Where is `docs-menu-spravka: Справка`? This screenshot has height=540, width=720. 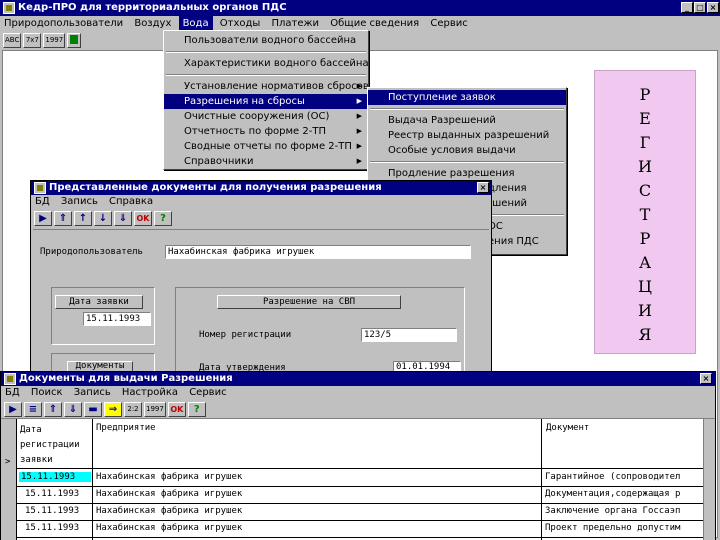 docs-menu-spravka: Справка is located at coordinates (131, 202).